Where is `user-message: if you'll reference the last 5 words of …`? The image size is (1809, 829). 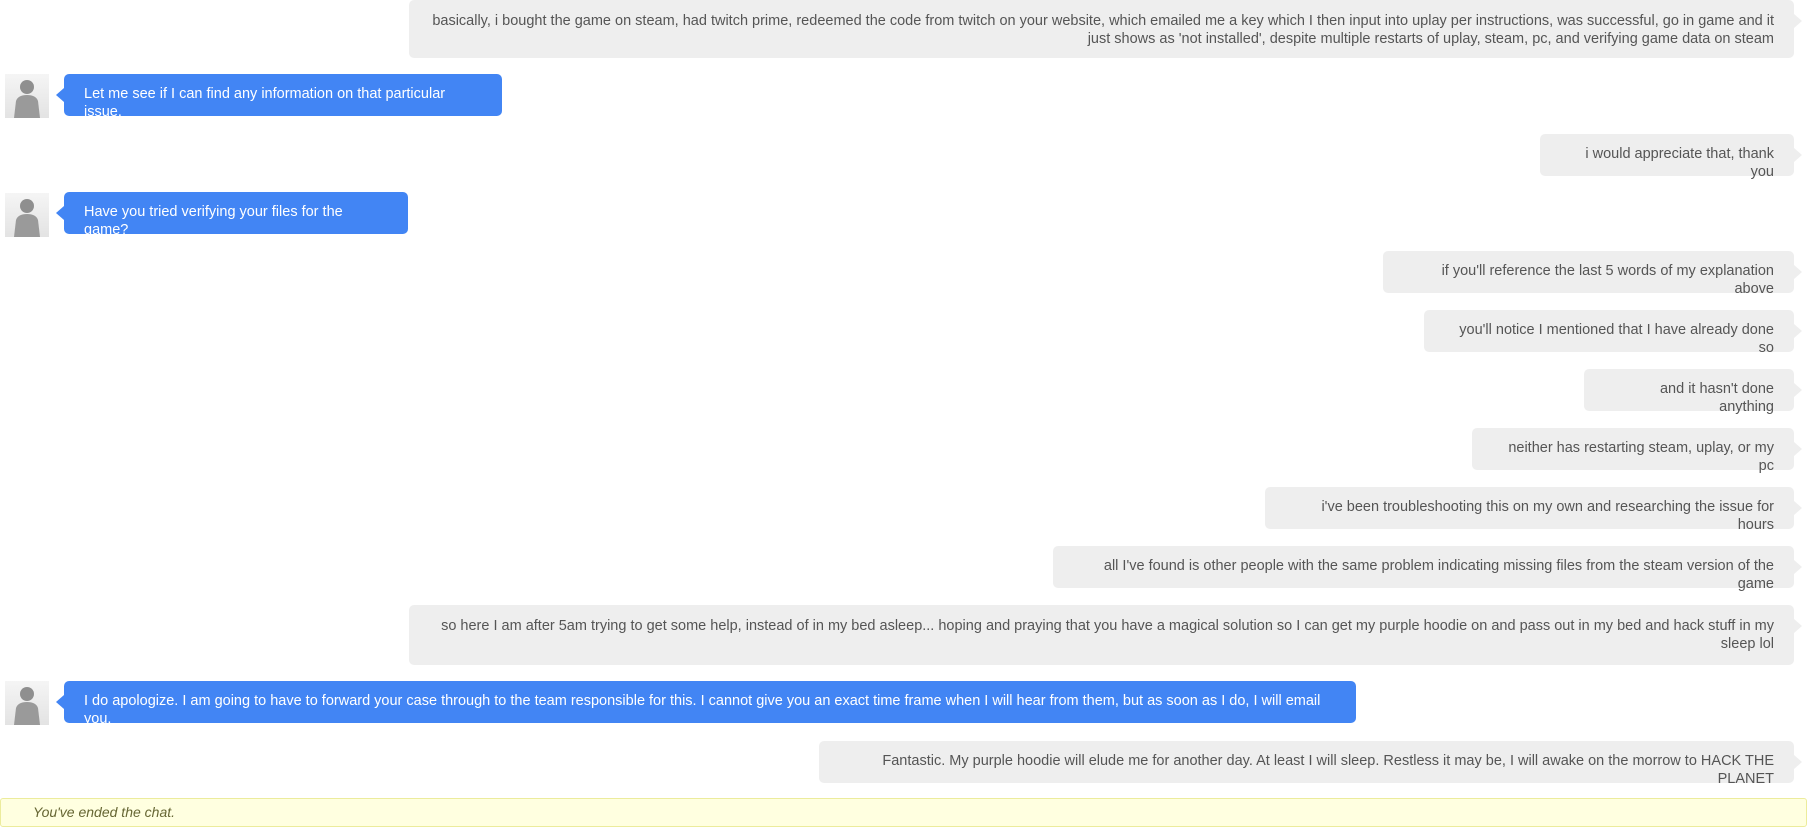 user-message: if you'll reference the last 5 words of … is located at coordinates (1592, 274).